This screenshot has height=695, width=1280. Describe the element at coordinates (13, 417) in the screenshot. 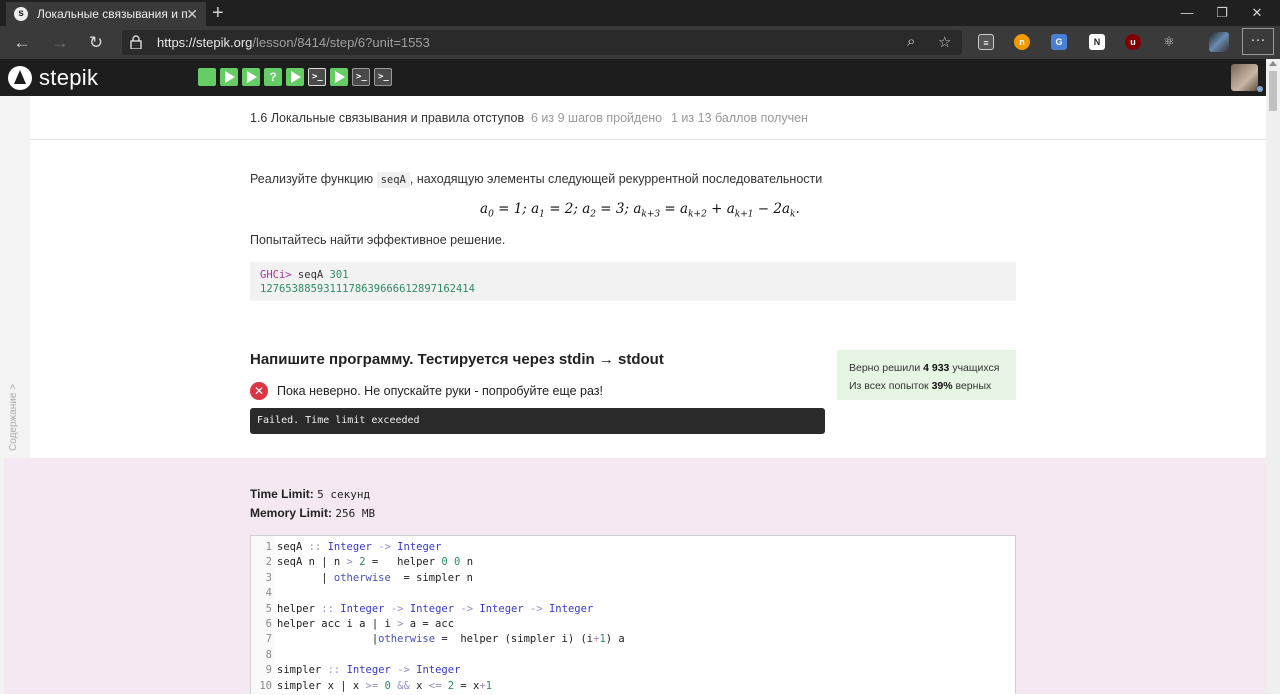

I see `toc-label: Содержание >` at that location.